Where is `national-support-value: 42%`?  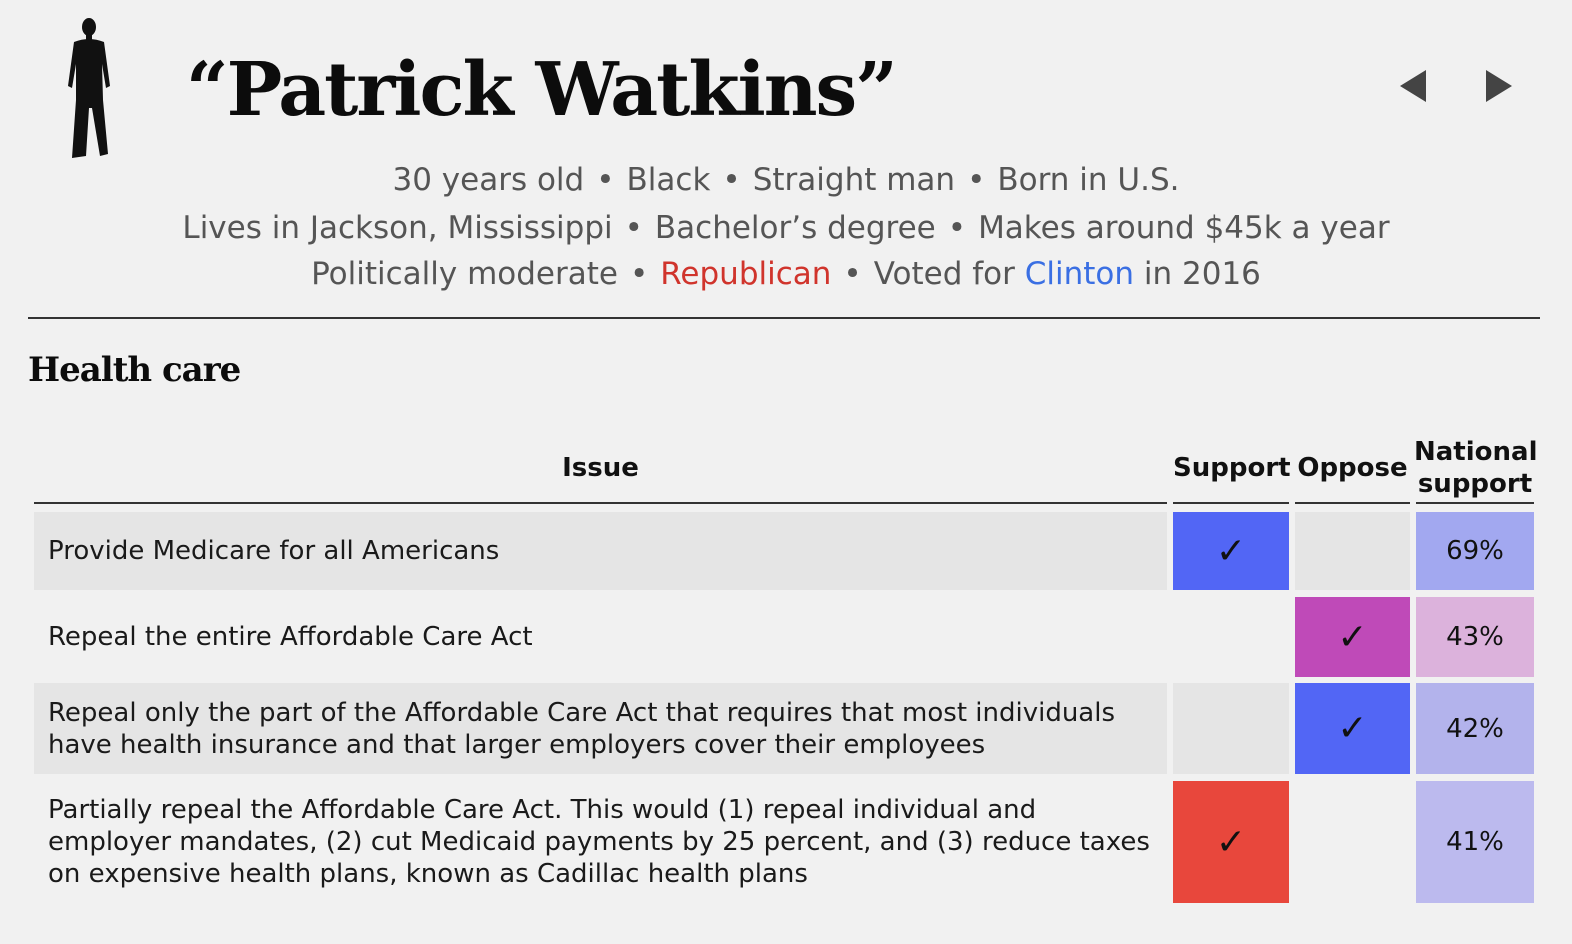 national-support-value: 42% is located at coordinates (1475, 728).